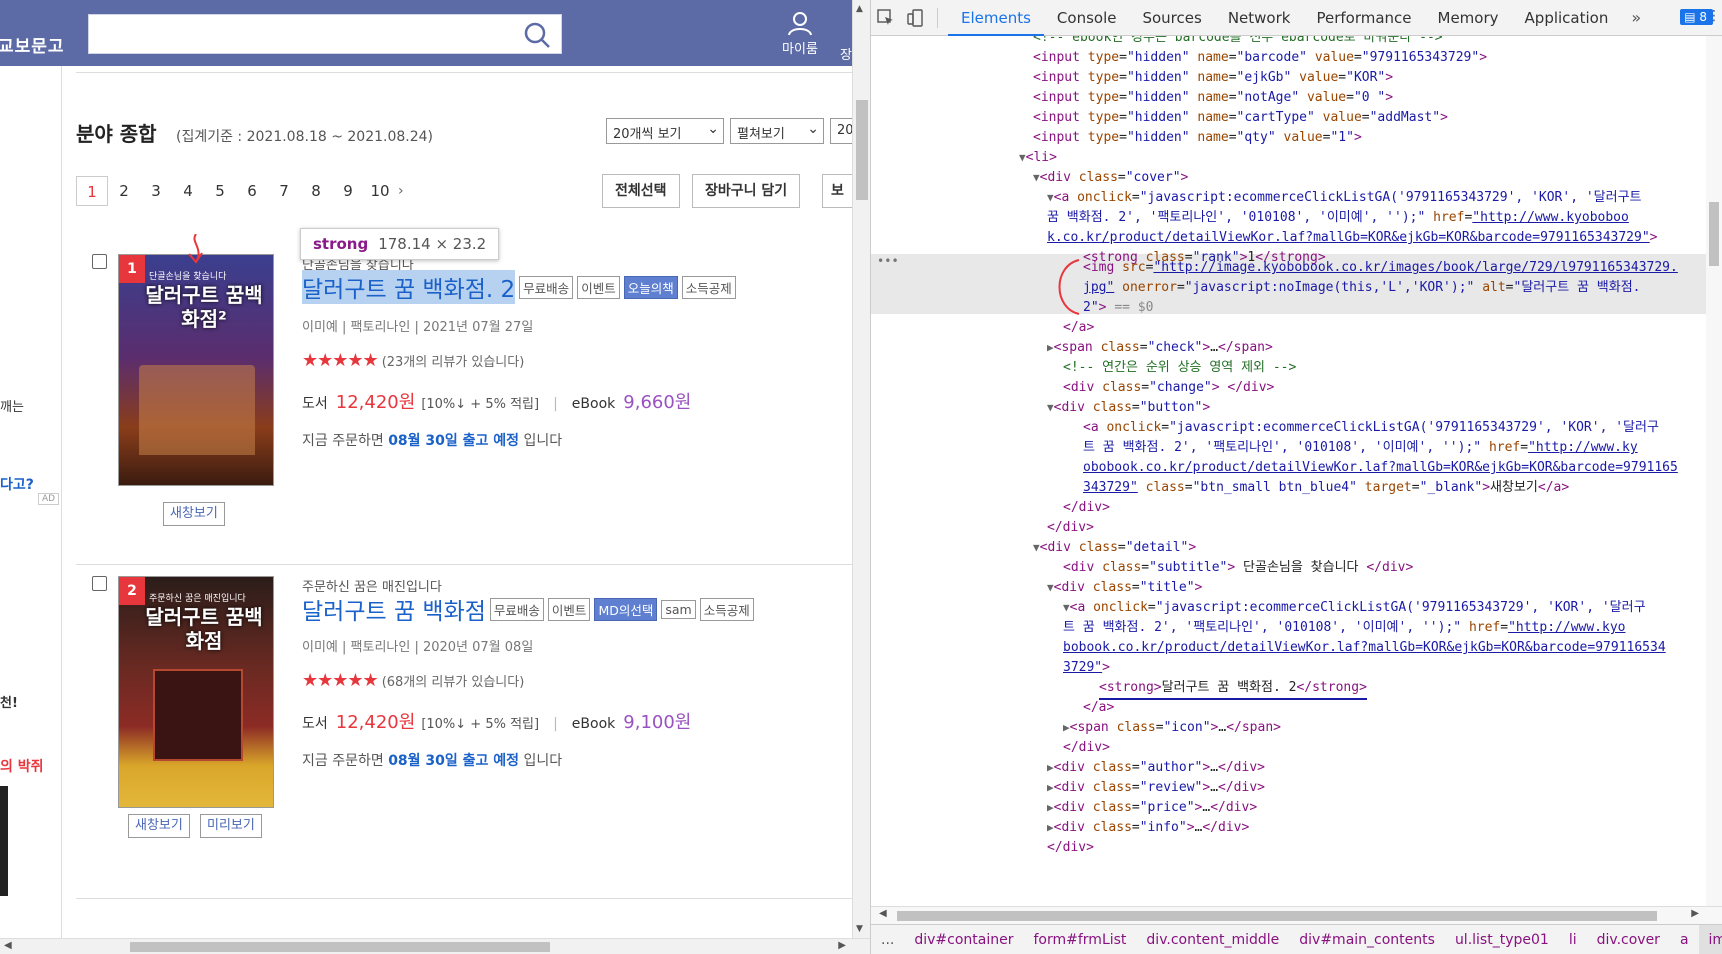 This screenshot has width=1722, height=954. What do you see at coordinates (1710, 939) in the screenshot?
I see `breadcrumb-img: img` at bounding box center [1710, 939].